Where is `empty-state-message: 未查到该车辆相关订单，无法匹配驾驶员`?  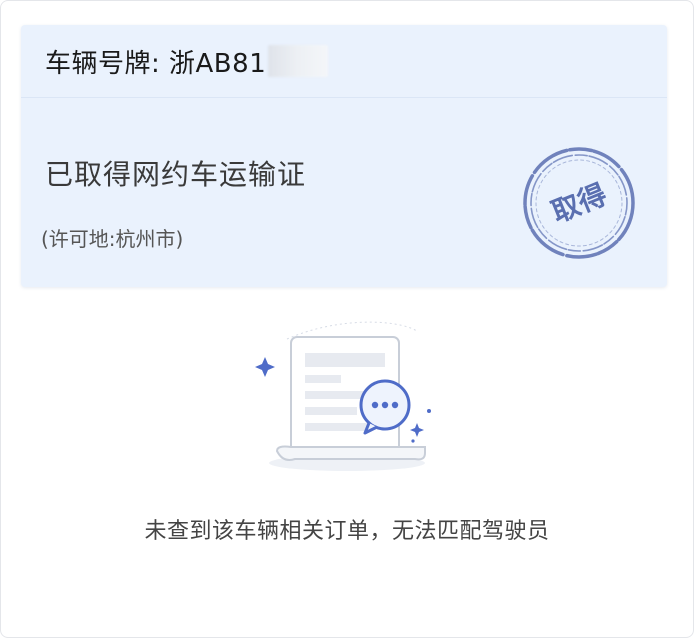 empty-state-message: 未查到该车辆相关订单，无法匹配驾驶员 is located at coordinates (347, 531).